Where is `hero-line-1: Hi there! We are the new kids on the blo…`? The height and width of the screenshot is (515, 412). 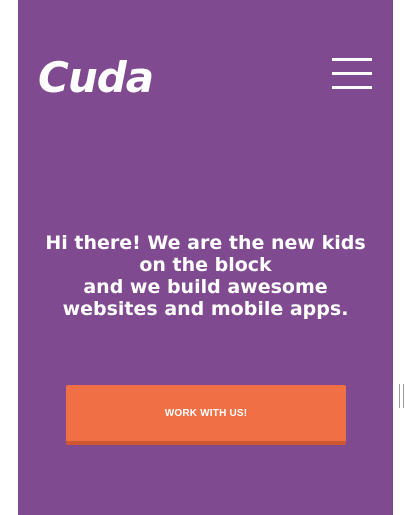 hero-line-1: Hi there! We are the new kids on the blo… is located at coordinates (205, 254).